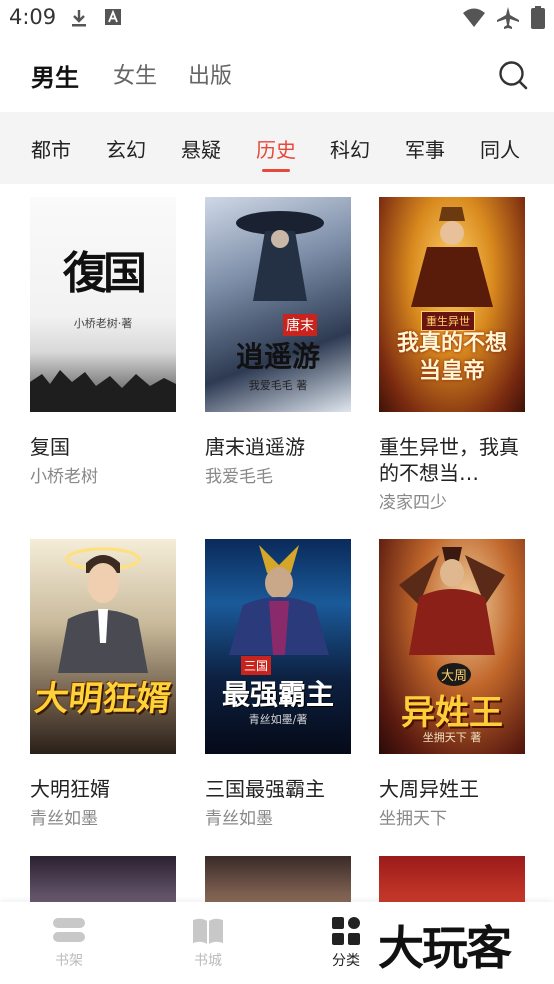 Image resolution: width=554 pixels, height=984 pixels. I want to click on book-open-icon, so click(208, 931).